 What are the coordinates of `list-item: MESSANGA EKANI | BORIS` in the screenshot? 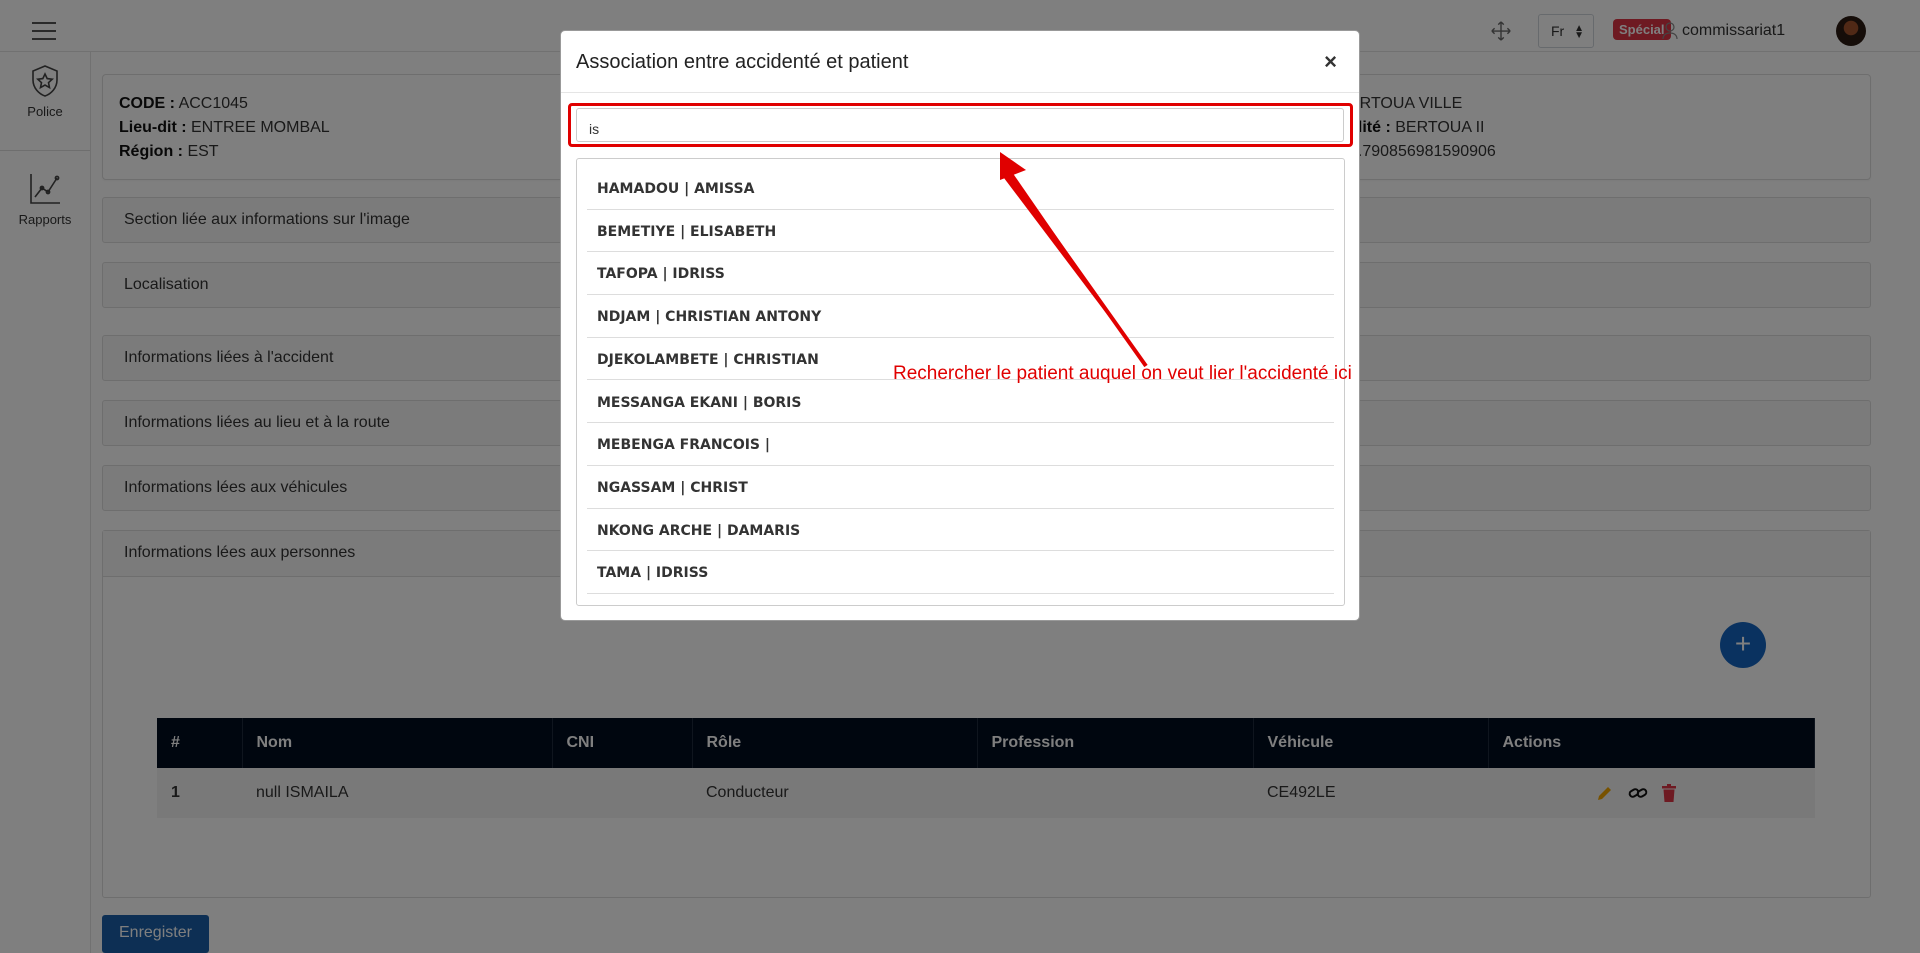 It's located at (960, 402).